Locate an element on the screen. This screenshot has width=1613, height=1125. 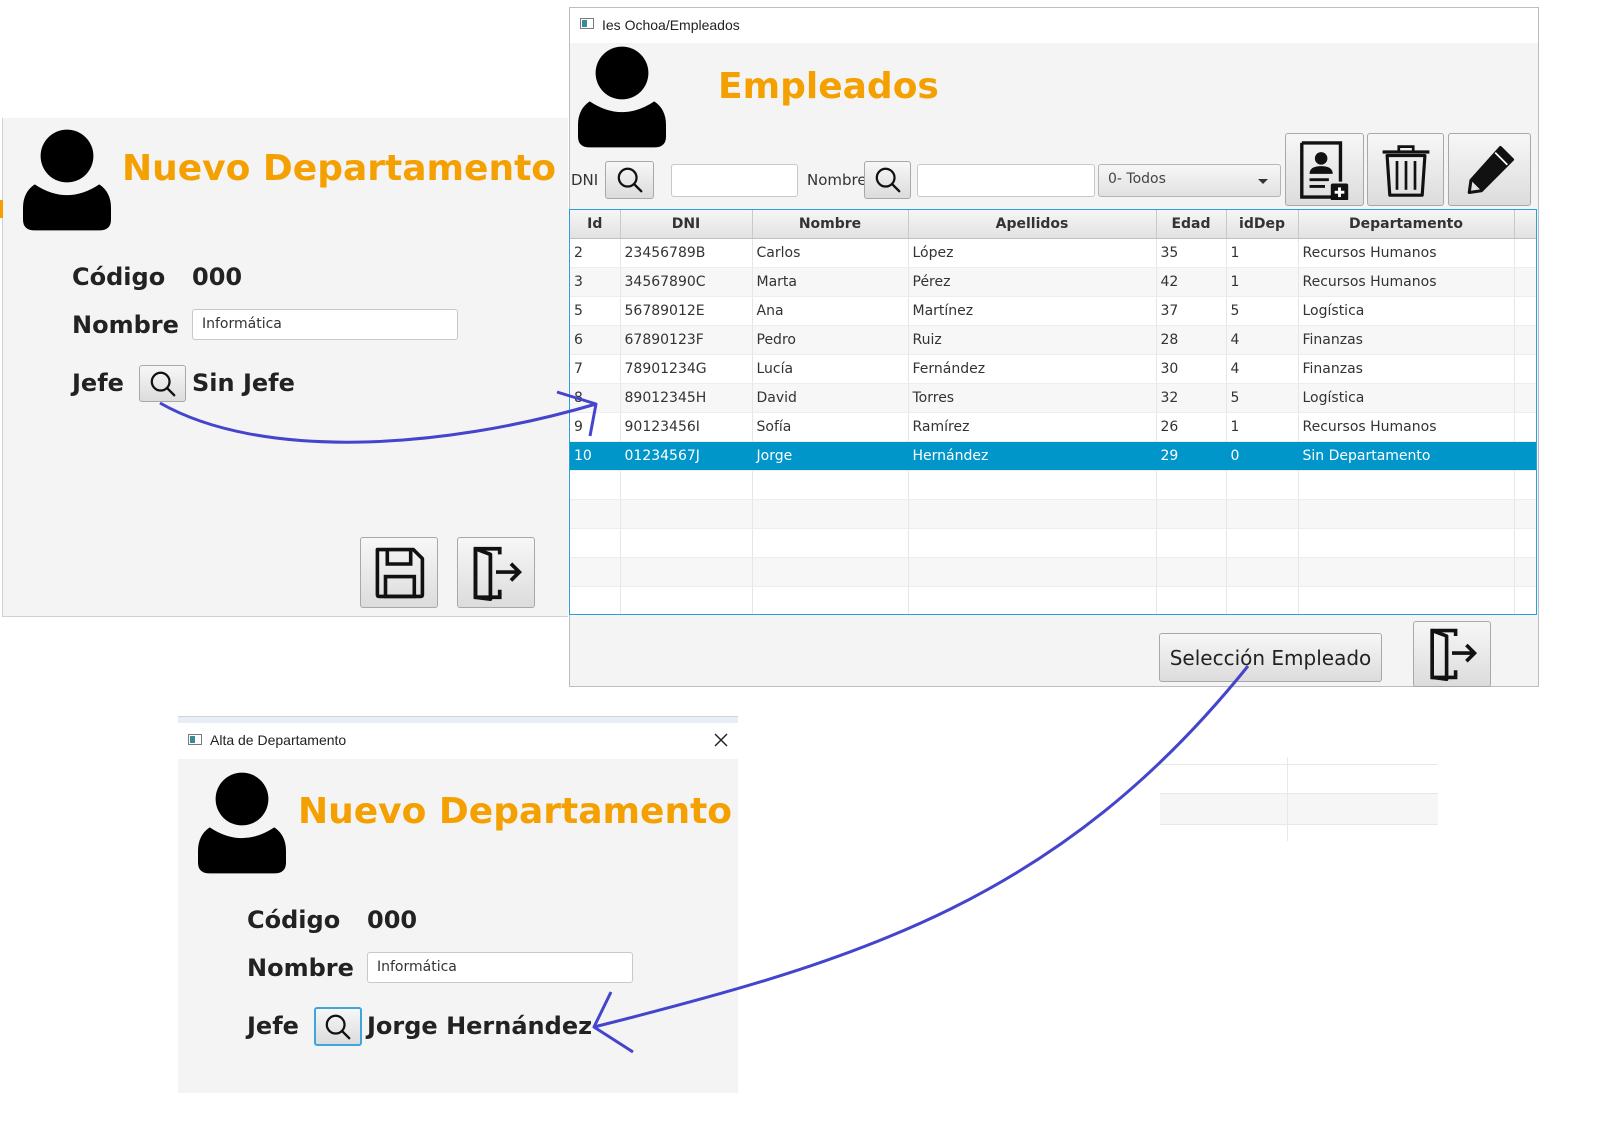
table-cell: 26 is located at coordinates (1191, 427).